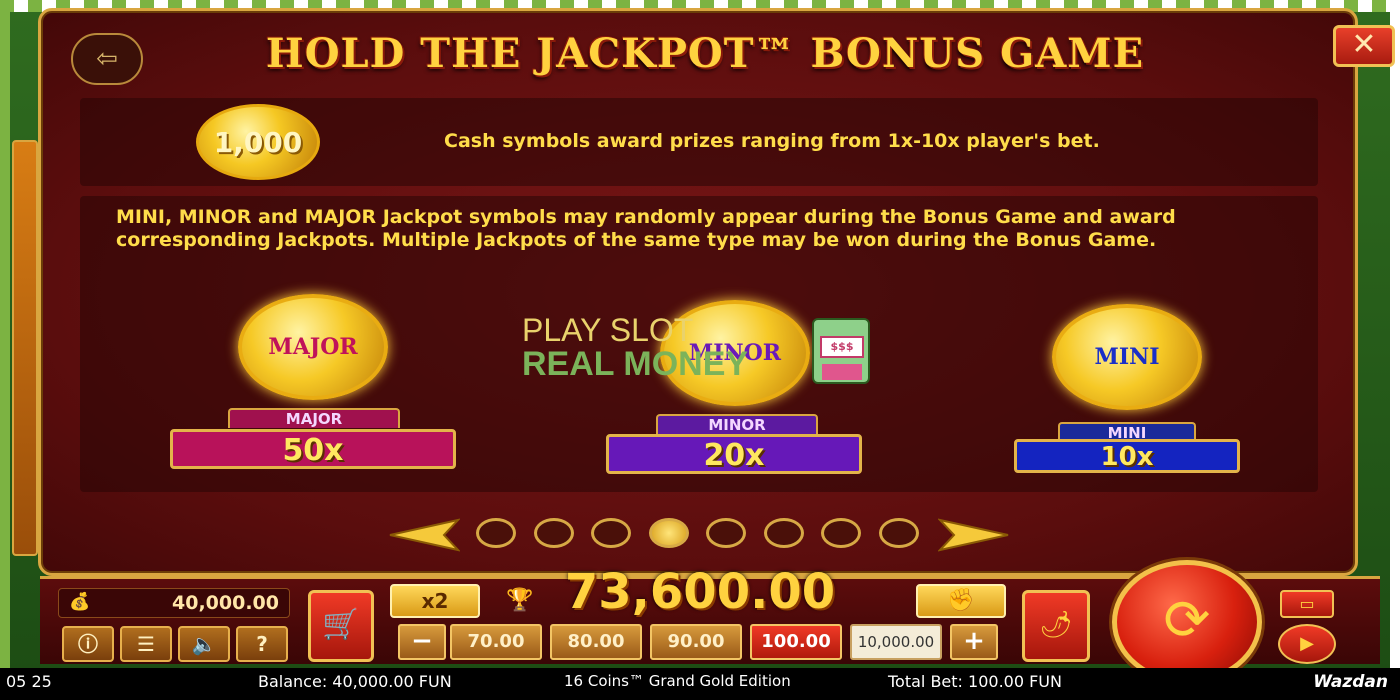 This screenshot has height=700, width=1400. I want to click on arrow-right-icon, so click(974, 535).